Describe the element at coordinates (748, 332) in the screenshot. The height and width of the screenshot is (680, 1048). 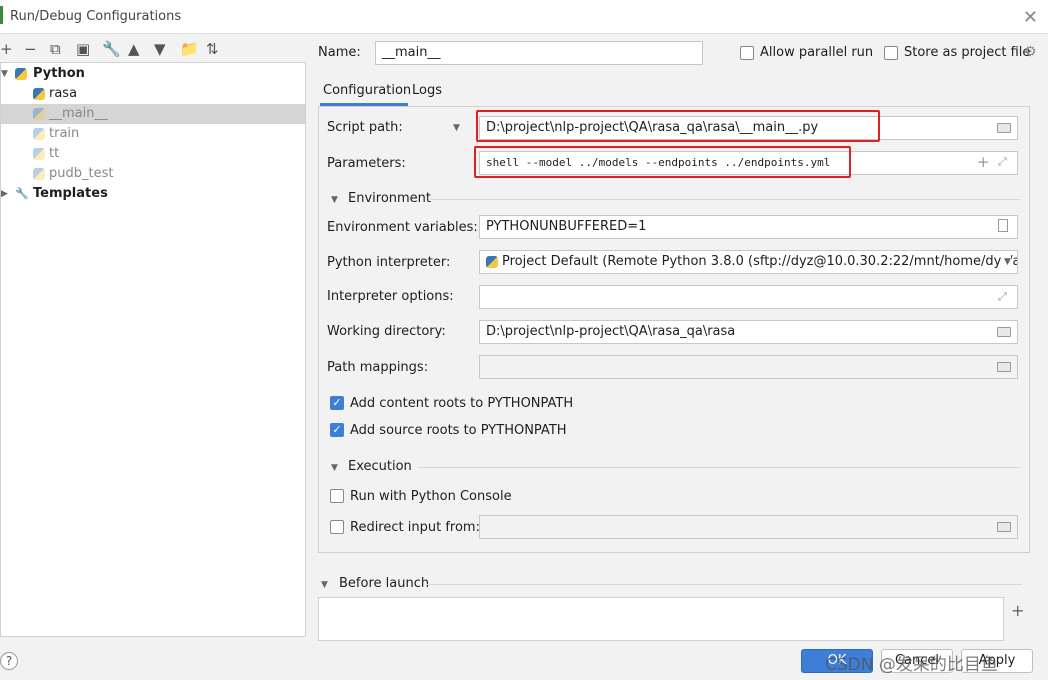
I see `working-dir-input: D:\project\nlp-project\QA\rasa_qa\rasa` at that location.